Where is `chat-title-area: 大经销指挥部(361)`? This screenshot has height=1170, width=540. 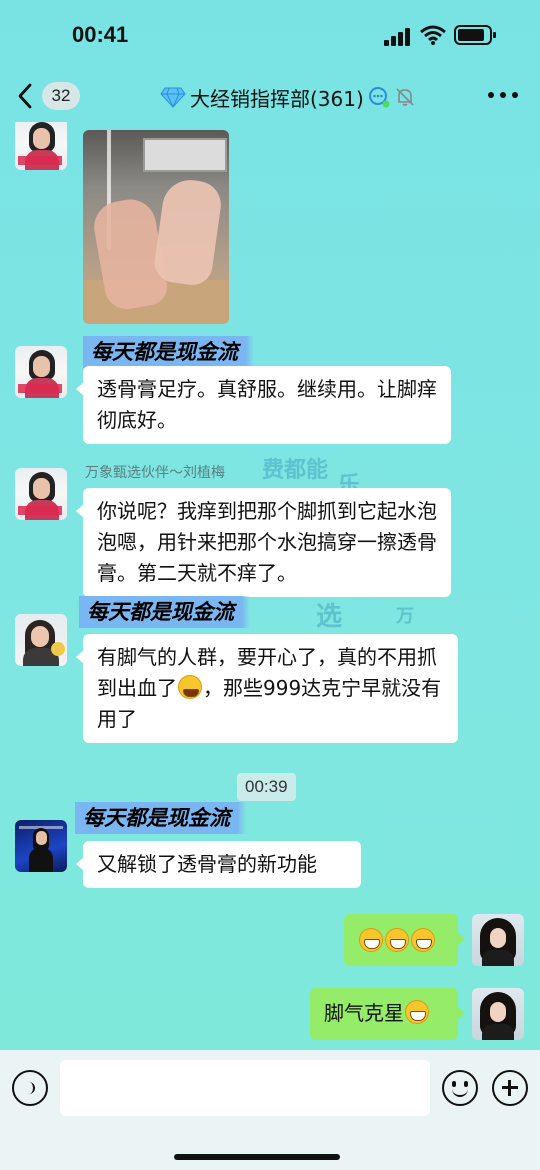
chat-title-area: 大经销指挥部(361) is located at coordinates (288, 97).